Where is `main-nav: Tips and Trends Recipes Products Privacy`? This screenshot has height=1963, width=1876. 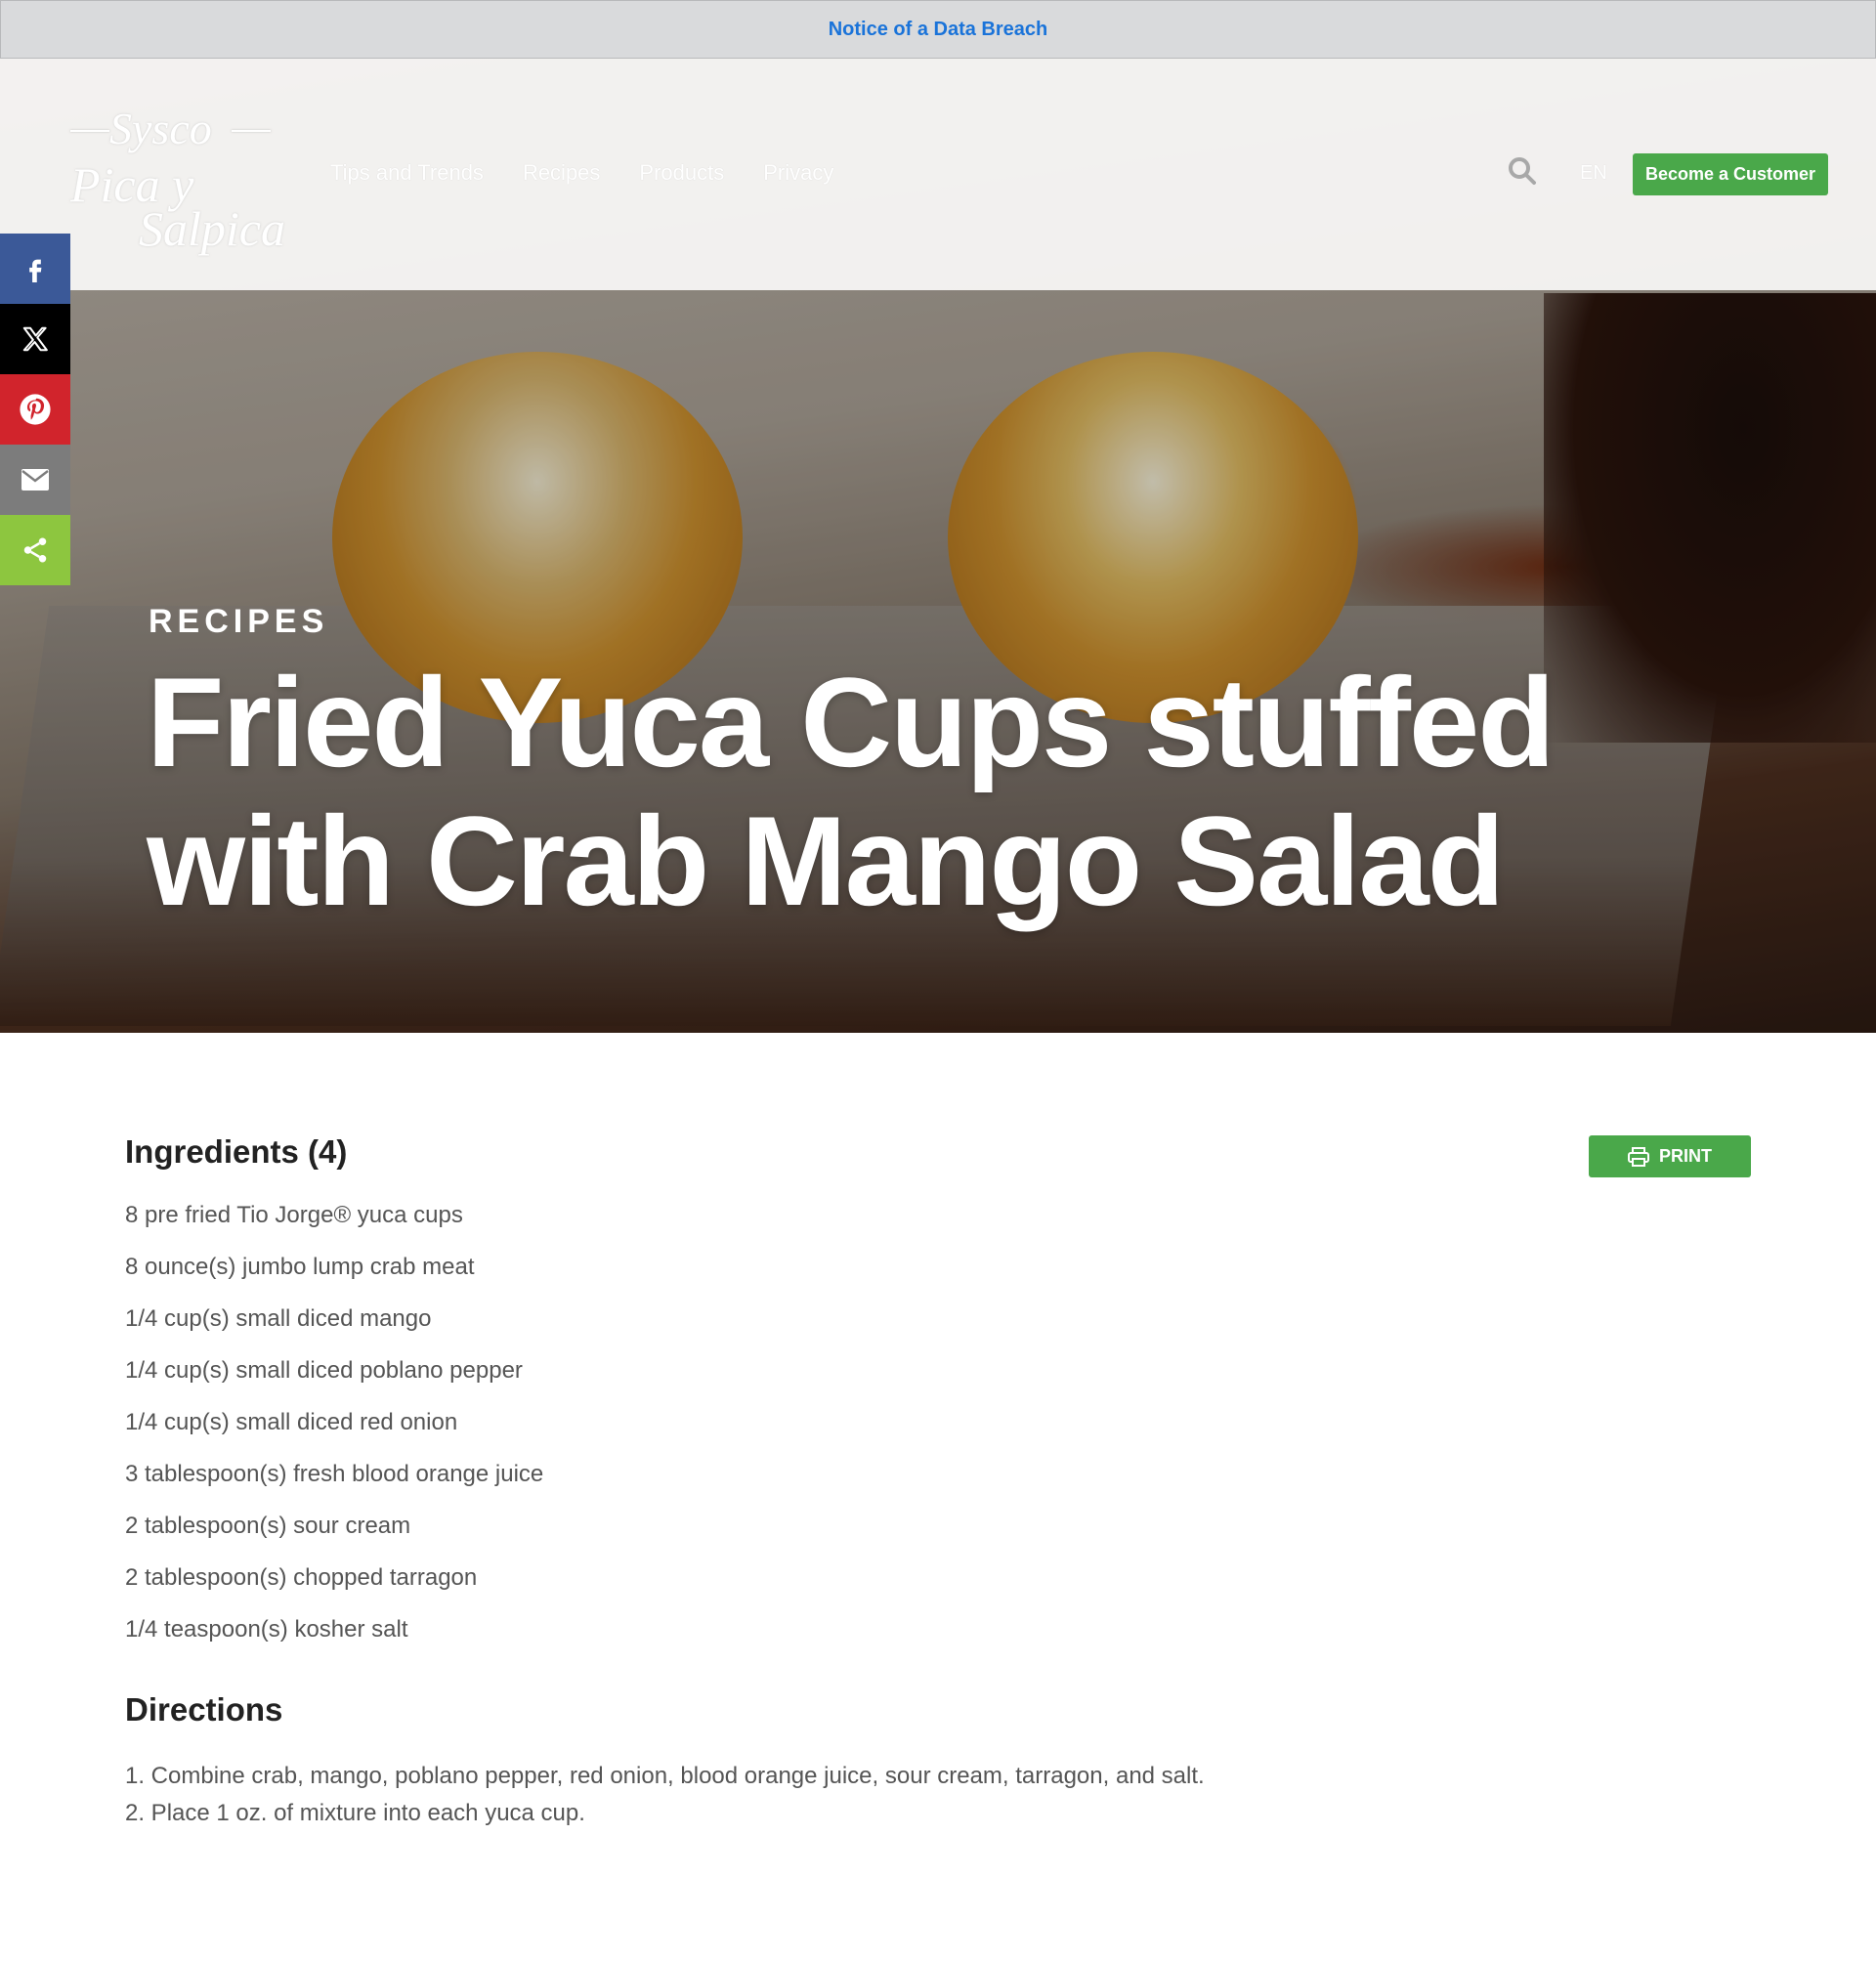 main-nav: Tips and Trends Recipes Products Privacy is located at coordinates (581, 173).